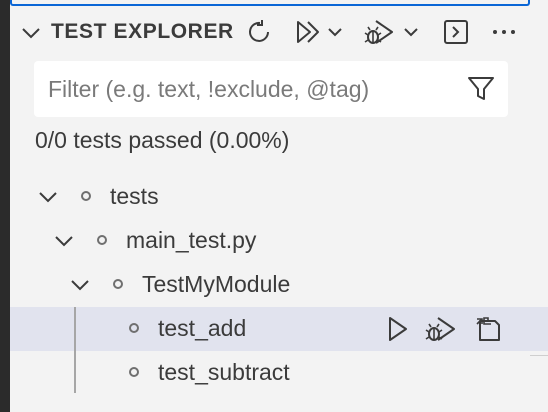 The height and width of the screenshot is (412, 548). I want to click on tree-item-test-subtract: test_subtract, so click(279, 373).